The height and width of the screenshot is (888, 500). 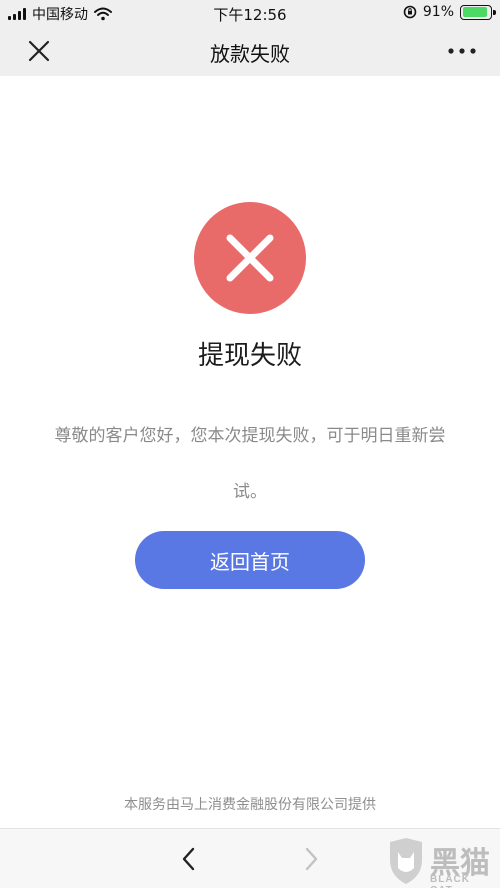 What do you see at coordinates (249, 356) in the screenshot?
I see `result-title: 提现失败` at bounding box center [249, 356].